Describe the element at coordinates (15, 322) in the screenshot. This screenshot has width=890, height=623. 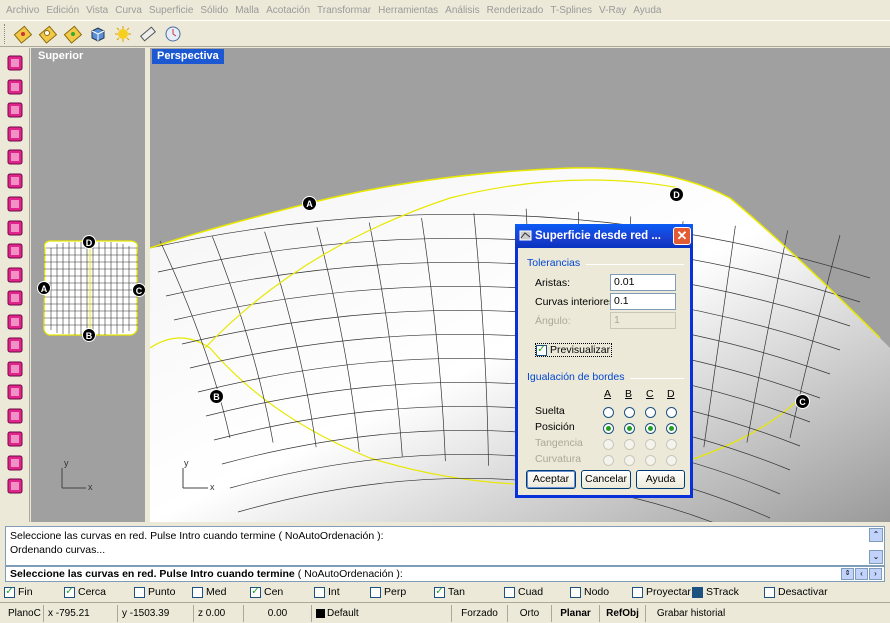
I see `bend-icon` at that location.